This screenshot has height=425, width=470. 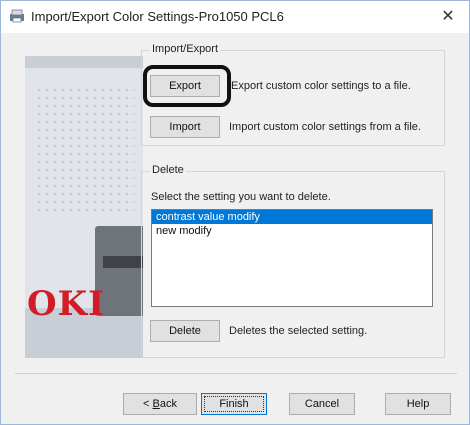 What do you see at coordinates (292, 258) in the screenshot?
I see `settings-listbox: contrast value modify new modify` at bounding box center [292, 258].